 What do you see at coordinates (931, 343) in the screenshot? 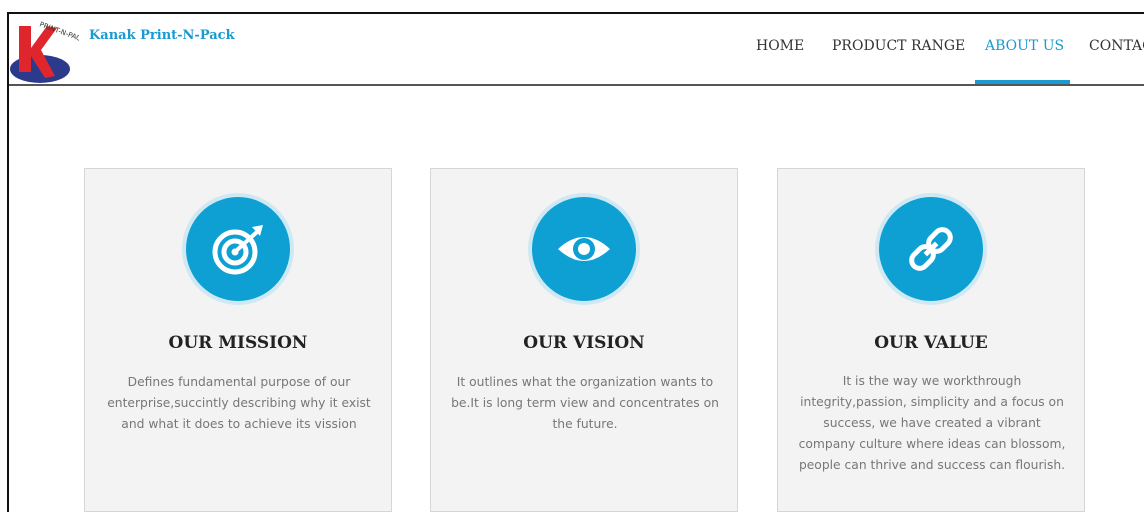
I see `card-title: OUR VALUE` at bounding box center [931, 343].